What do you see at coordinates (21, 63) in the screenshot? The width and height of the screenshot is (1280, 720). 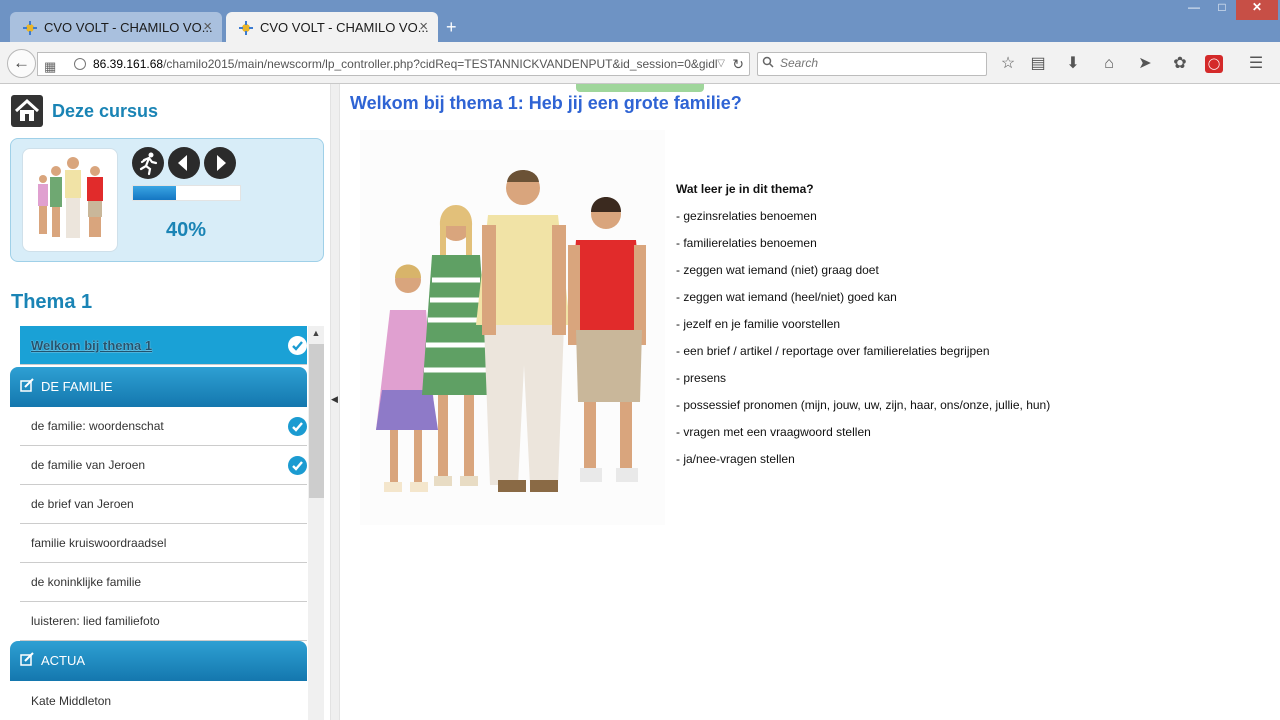 I see `back-button: ←` at bounding box center [21, 63].